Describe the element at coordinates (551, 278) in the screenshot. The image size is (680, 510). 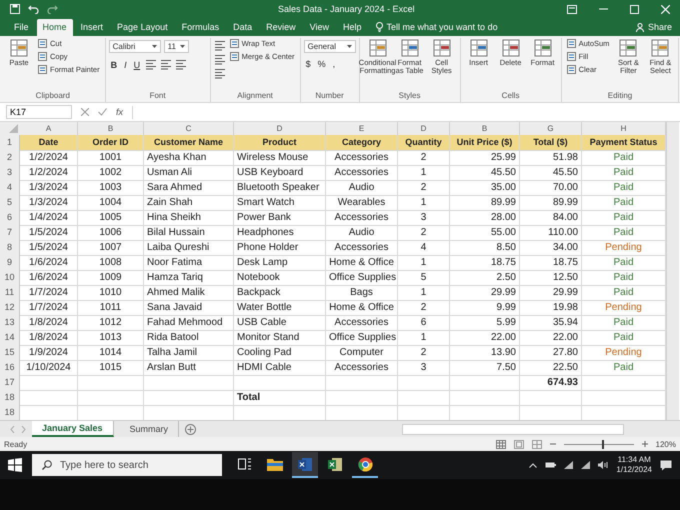
I see `table-cell: 12.50` at that location.